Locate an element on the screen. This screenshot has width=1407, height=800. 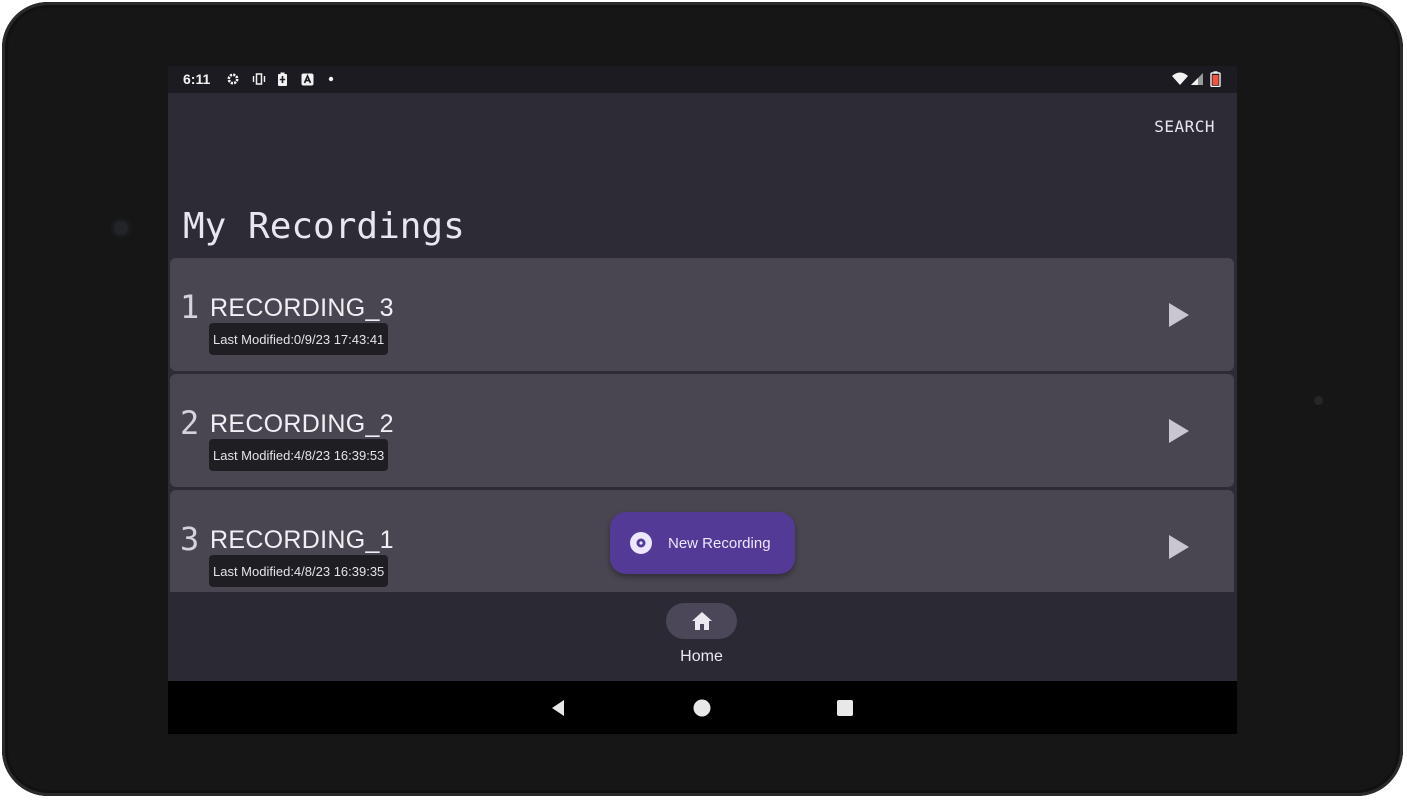
a-notification-icon is located at coordinates (307, 79).